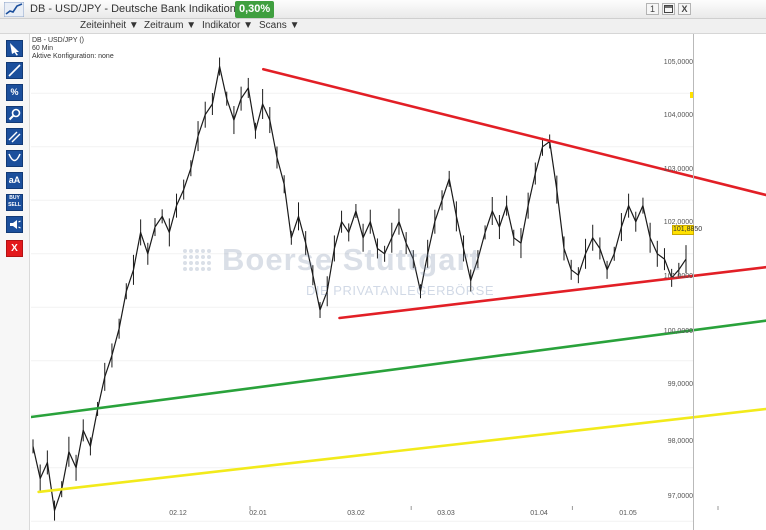  What do you see at coordinates (652, 9) in the screenshot?
I see `window-number-button: 1` at bounding box center [652, 9].